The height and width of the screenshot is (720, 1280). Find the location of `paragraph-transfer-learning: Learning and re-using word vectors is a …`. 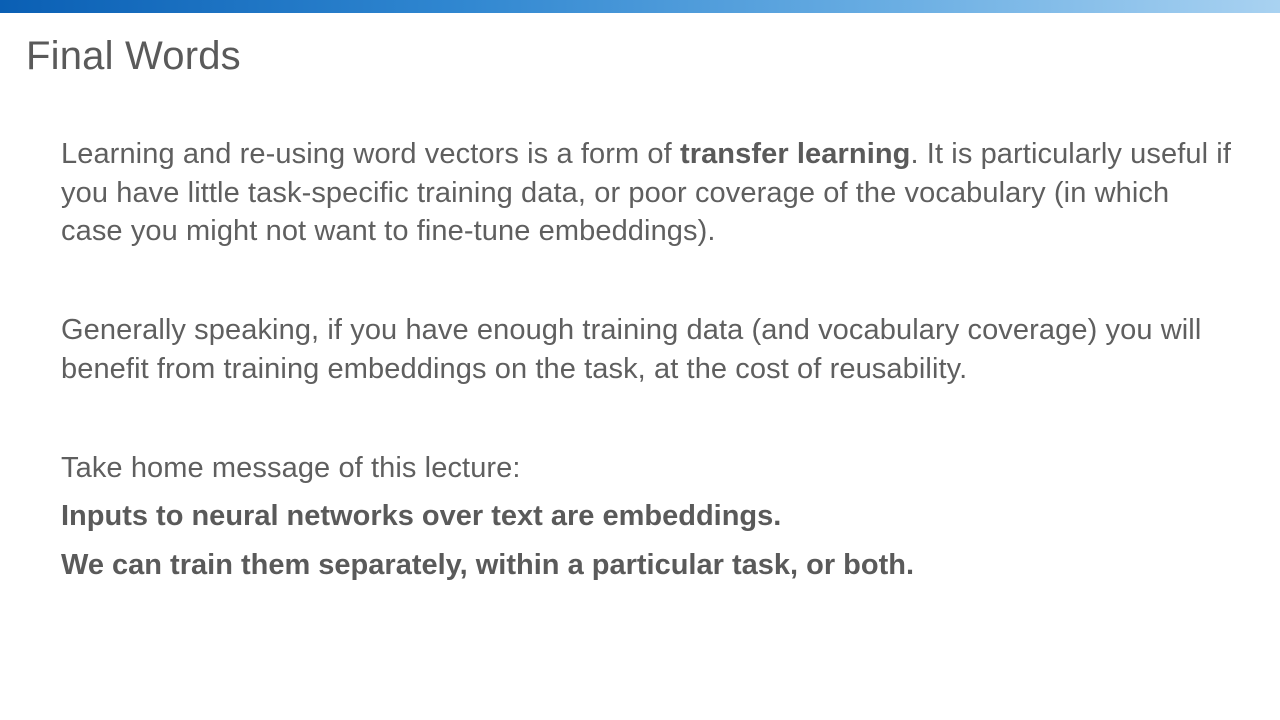

paragraph-transfer-learning: Learning and re-using word vectors is a … is located at coordinates (646, 193).